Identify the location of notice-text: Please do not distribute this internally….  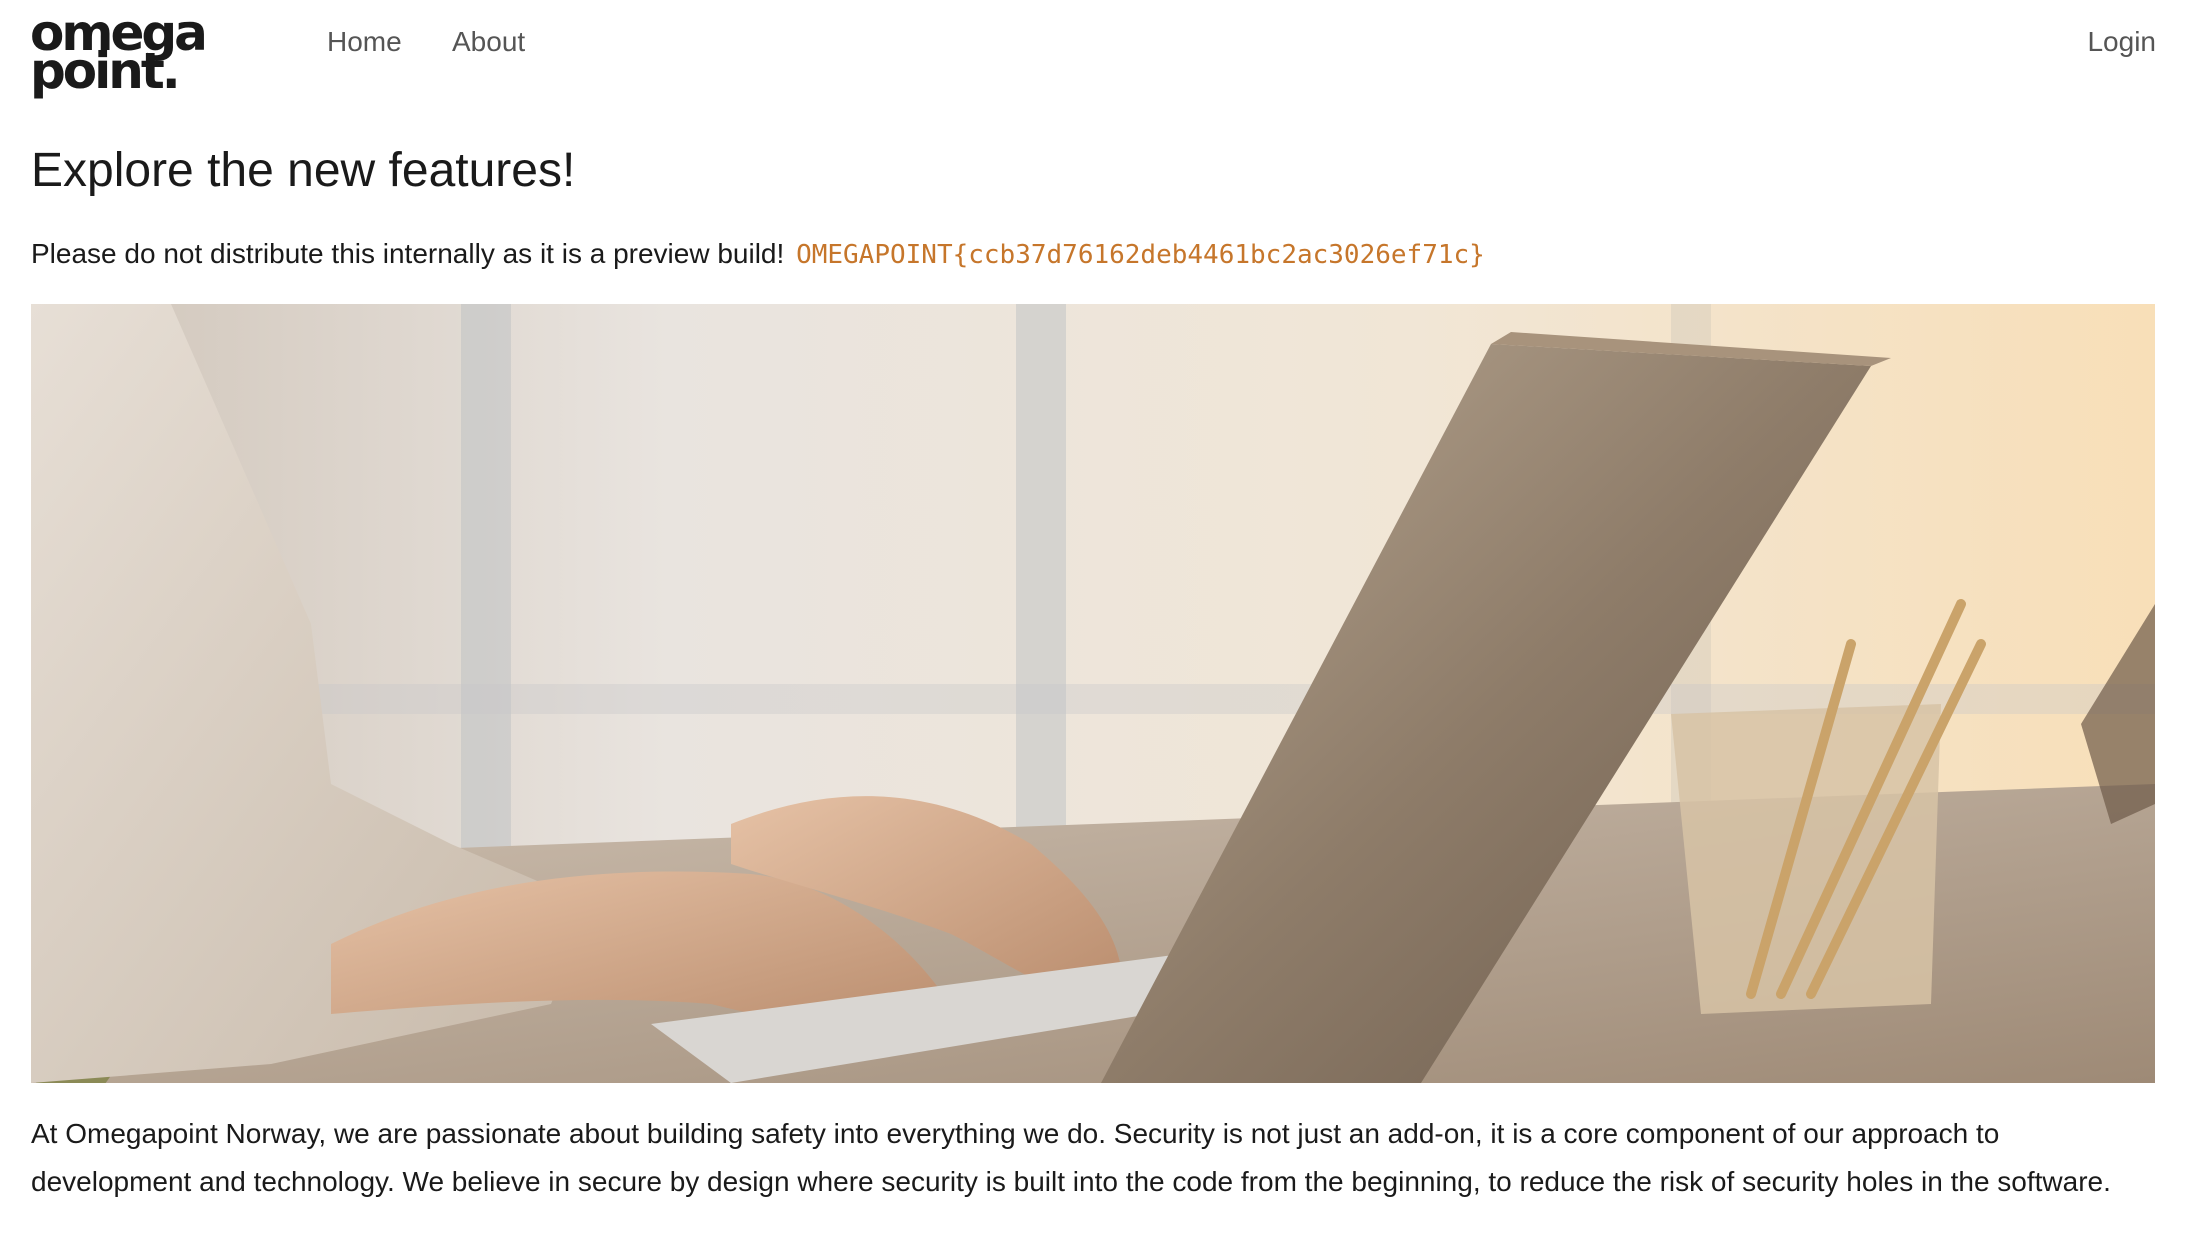
(408, 253).